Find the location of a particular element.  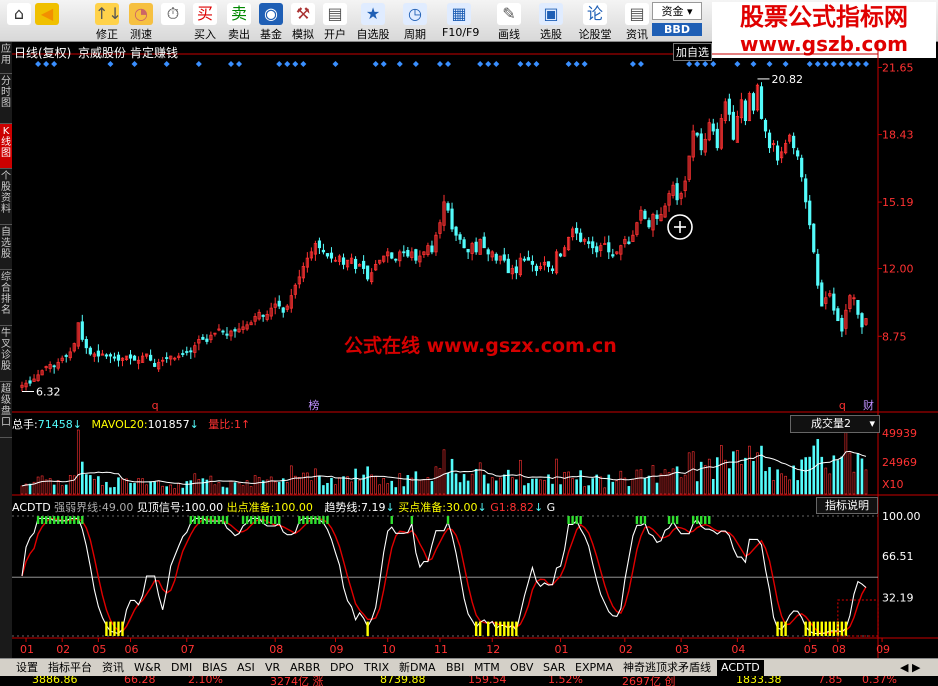

fund-label: 资金 ▾ is located at coordinates (677, 11).